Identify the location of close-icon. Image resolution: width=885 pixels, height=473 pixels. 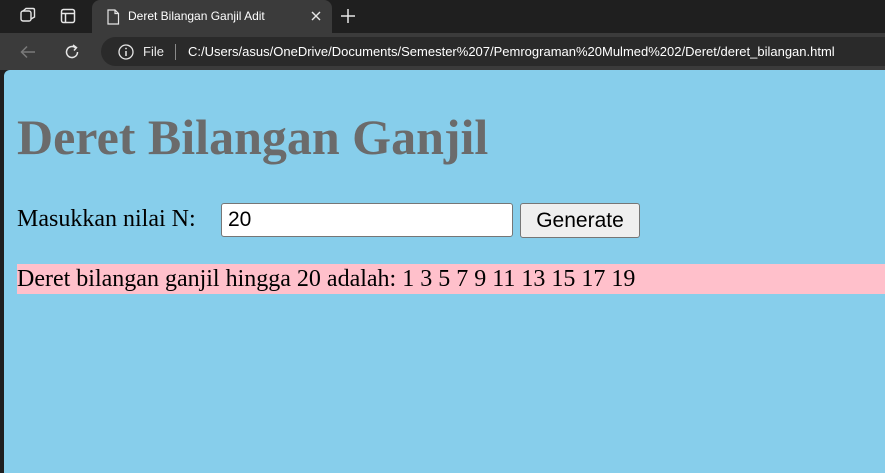
(316, 16).